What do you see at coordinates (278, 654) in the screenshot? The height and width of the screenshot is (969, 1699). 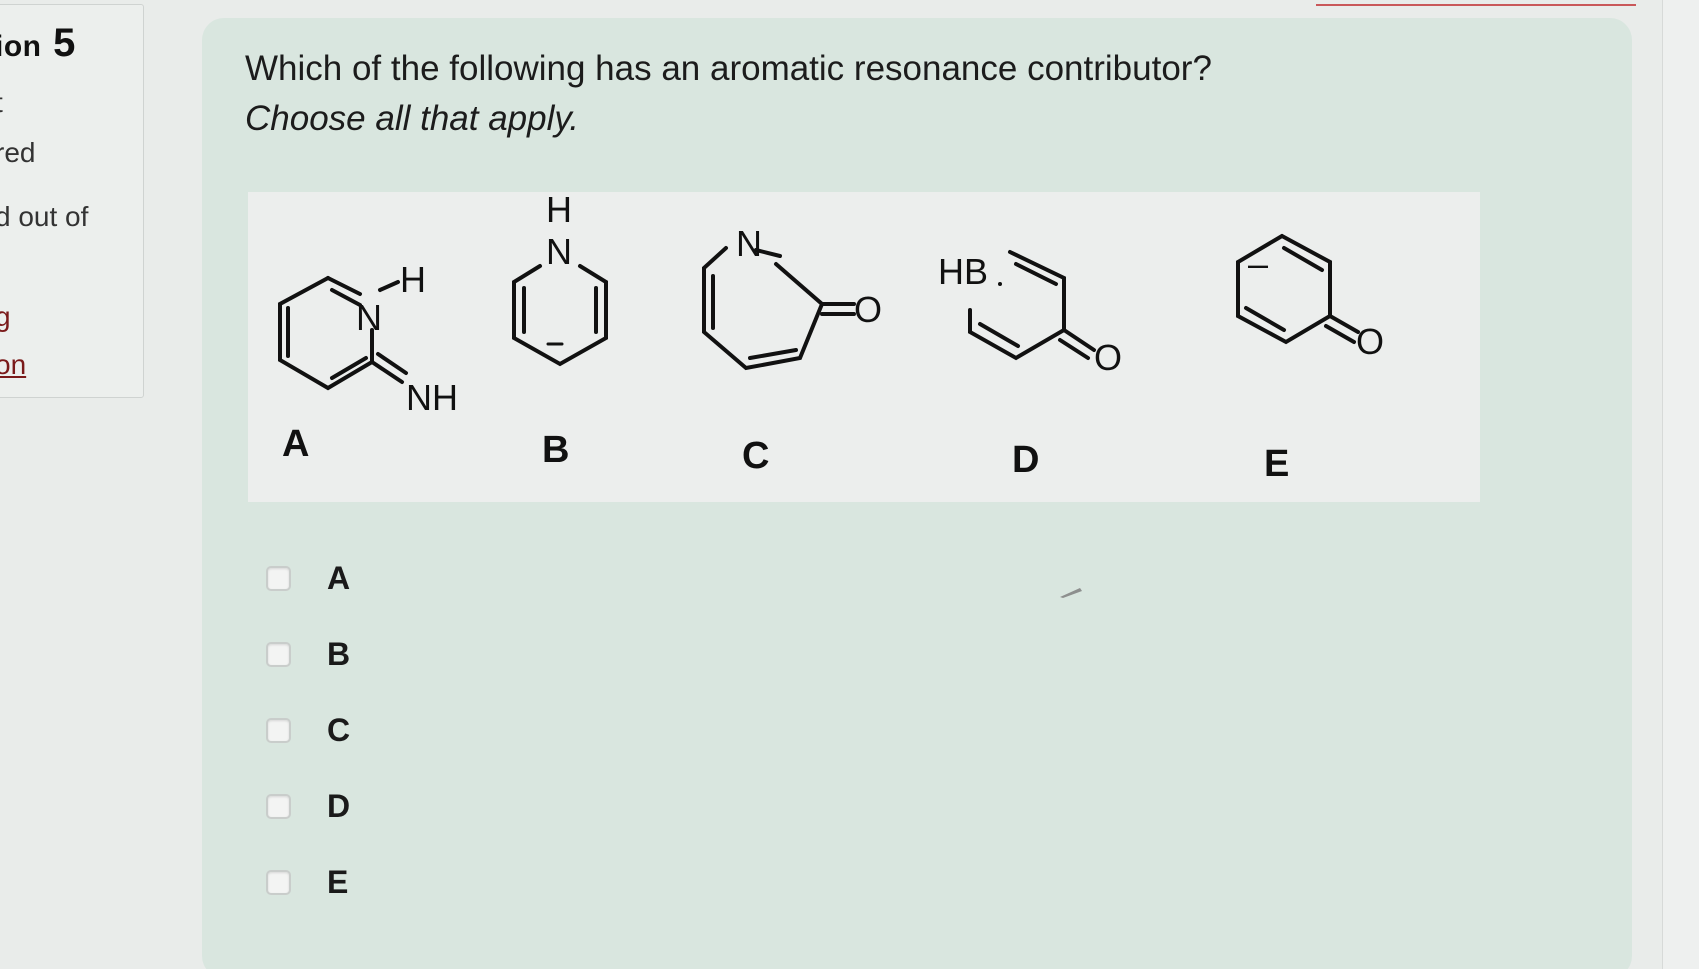 I see `option-b-checkbox` at bounding box center [278, 654].